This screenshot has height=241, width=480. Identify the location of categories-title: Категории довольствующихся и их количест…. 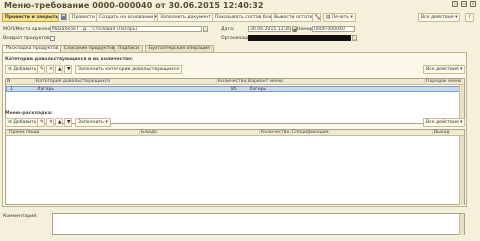
(69, 59).